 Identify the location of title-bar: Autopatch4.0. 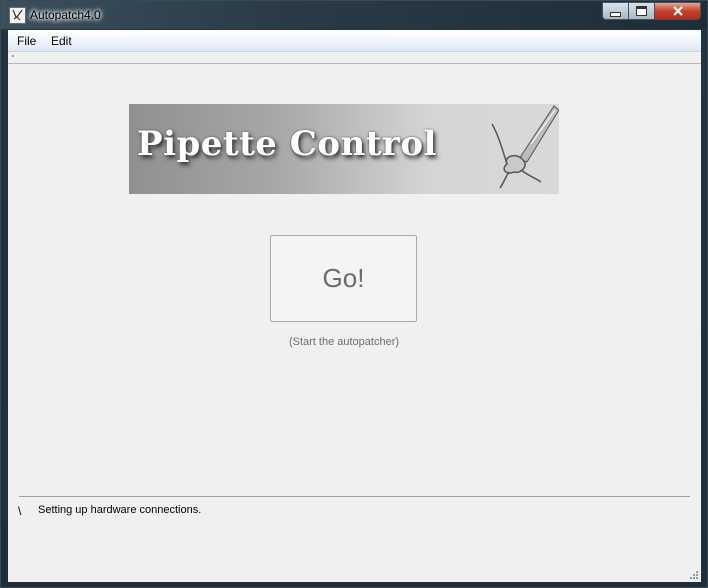
(354, 15).